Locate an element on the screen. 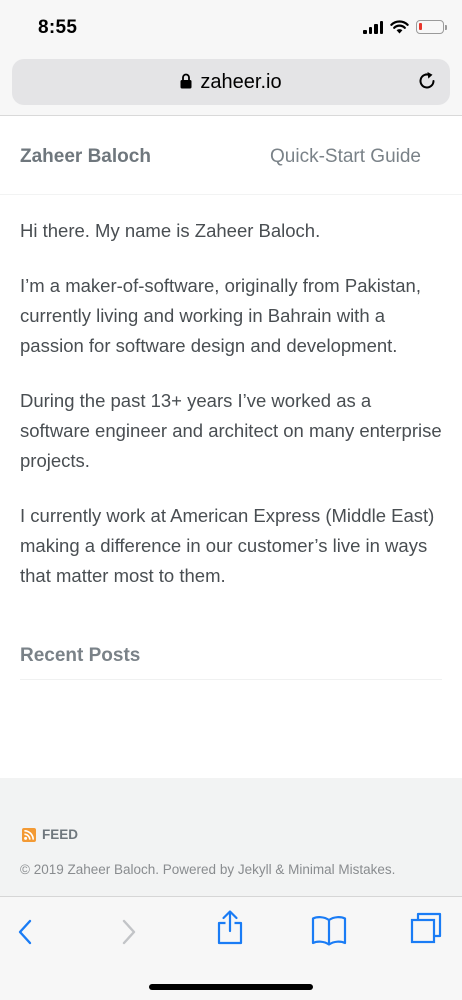 The image size is (462, 1000). masthead: Zaheer Baloch Quick-Start Guide is located at coordinates (231, 156).